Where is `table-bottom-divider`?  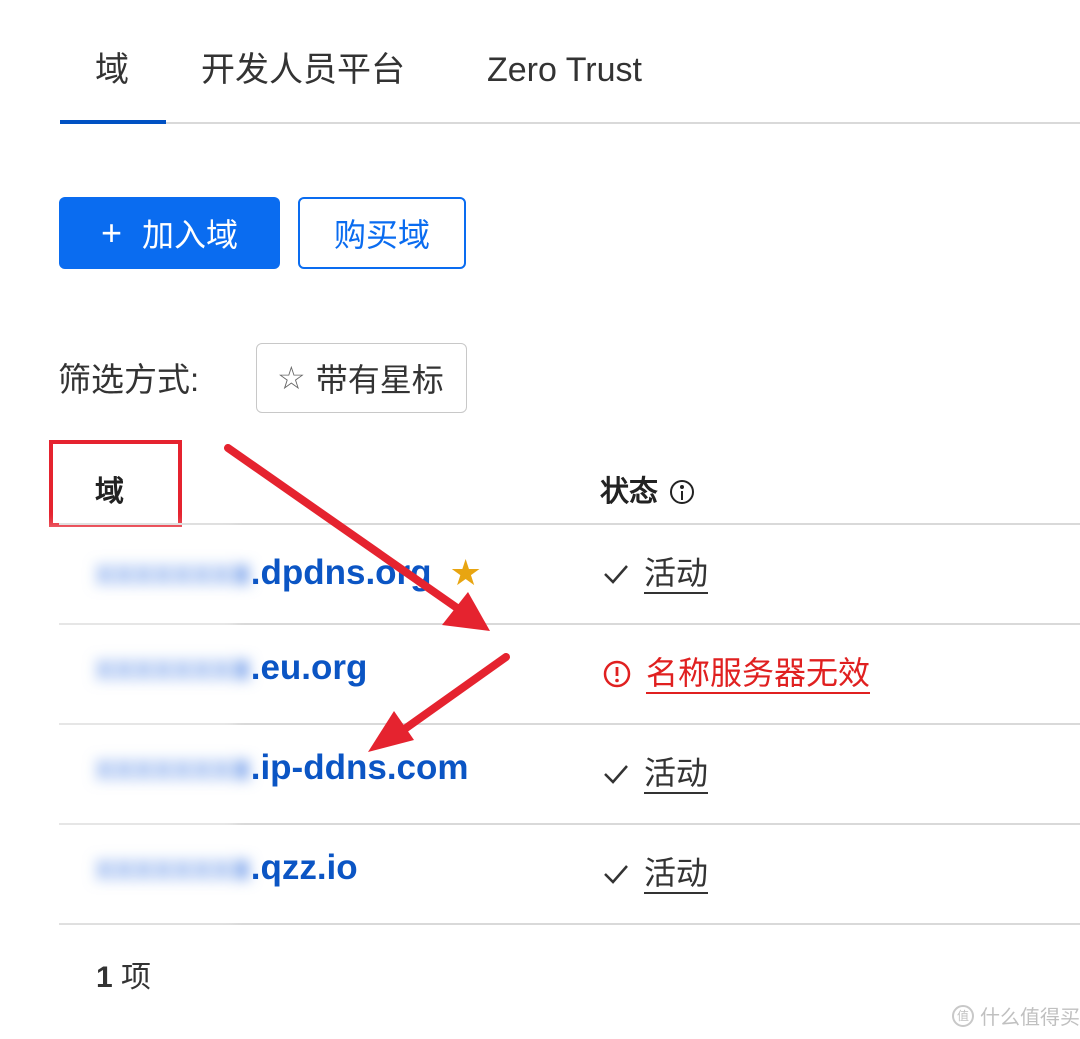 table-bottom-divider is located at coordinates (569, 924).